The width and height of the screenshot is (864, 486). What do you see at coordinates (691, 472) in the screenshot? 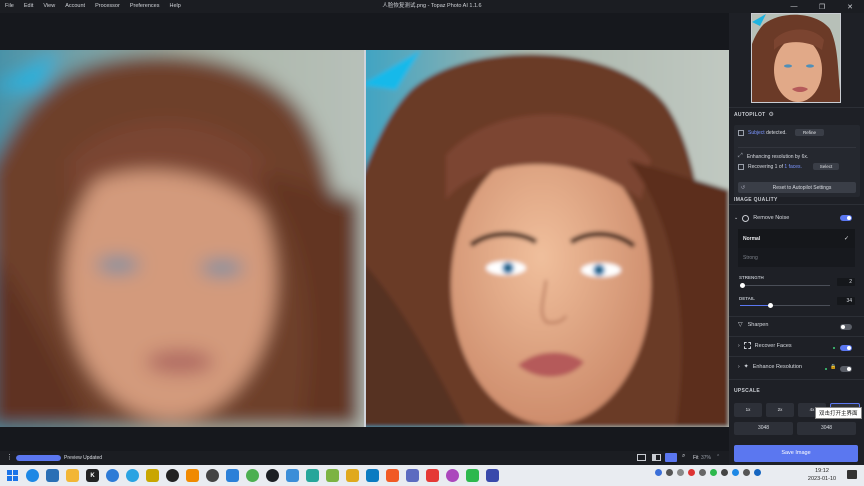
I see `tray-record-icon` at bounding box center [691, 472].